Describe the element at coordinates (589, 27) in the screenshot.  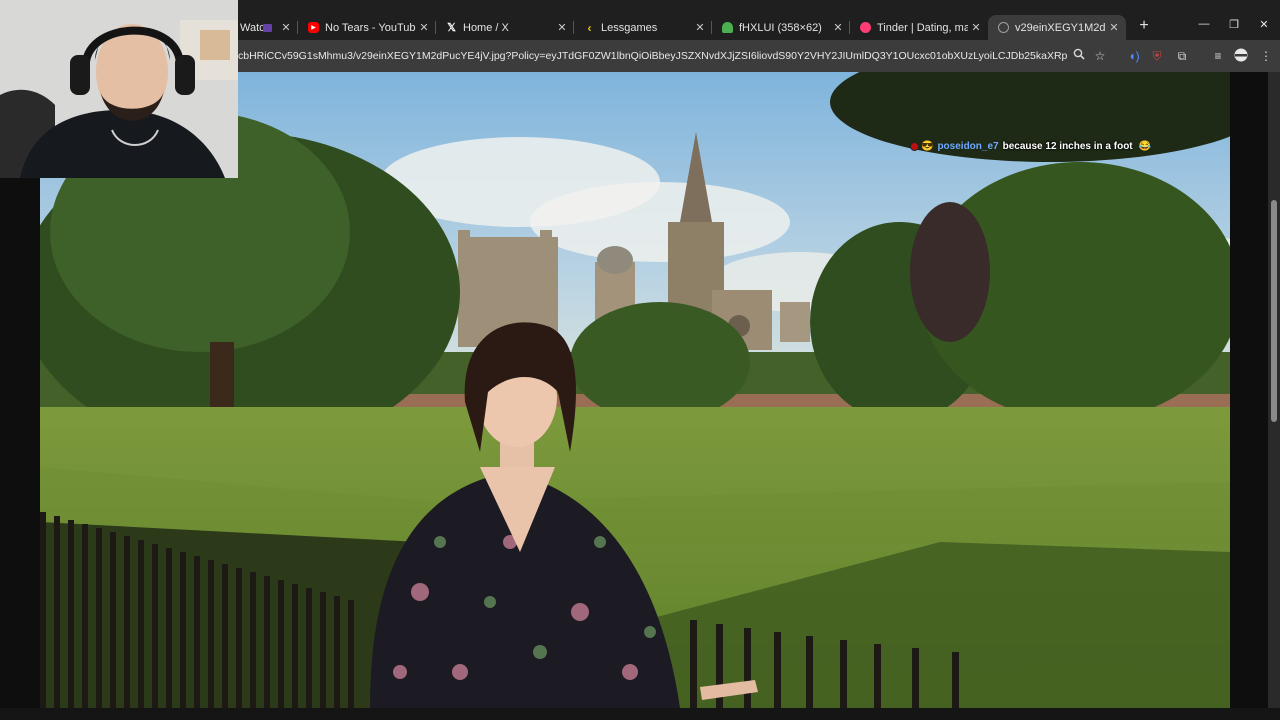
I see `chevron-icon: ‹` at that location.